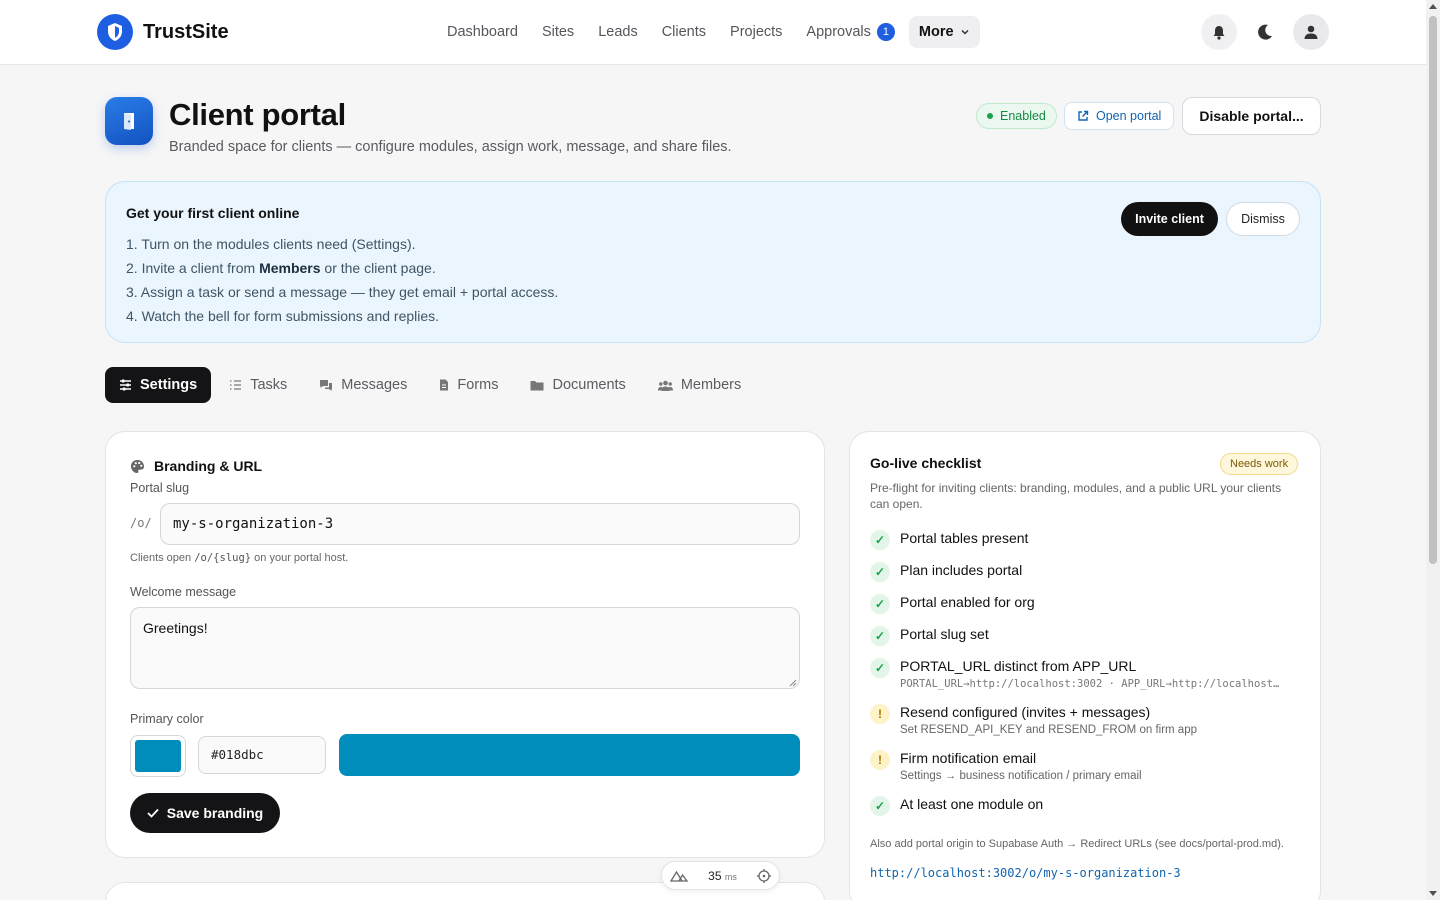  I want to click on checklist-item-label: Plan includes portal, so click(961, 570).